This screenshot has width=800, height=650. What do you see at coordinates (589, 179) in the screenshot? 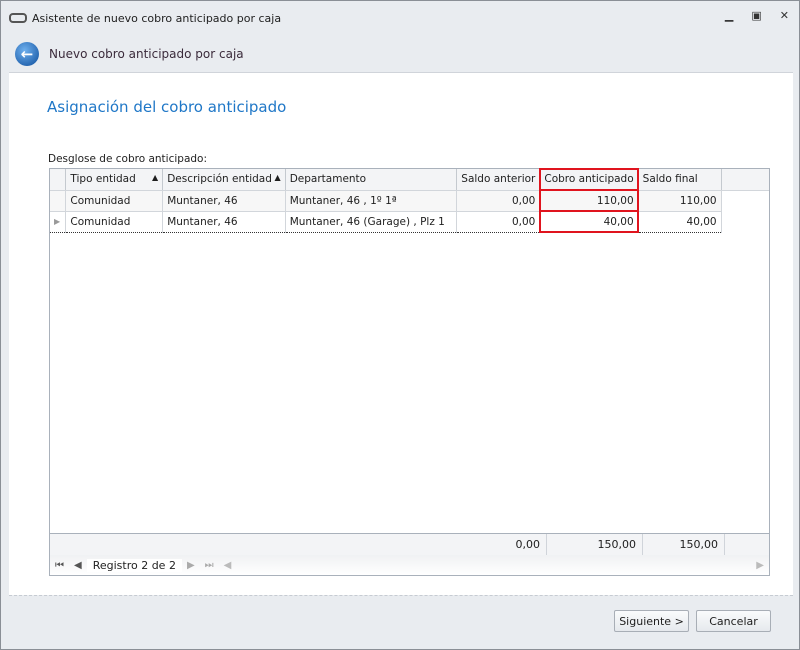
I see `column-header: Cobro anticipado` at bounding box center [589, 179].